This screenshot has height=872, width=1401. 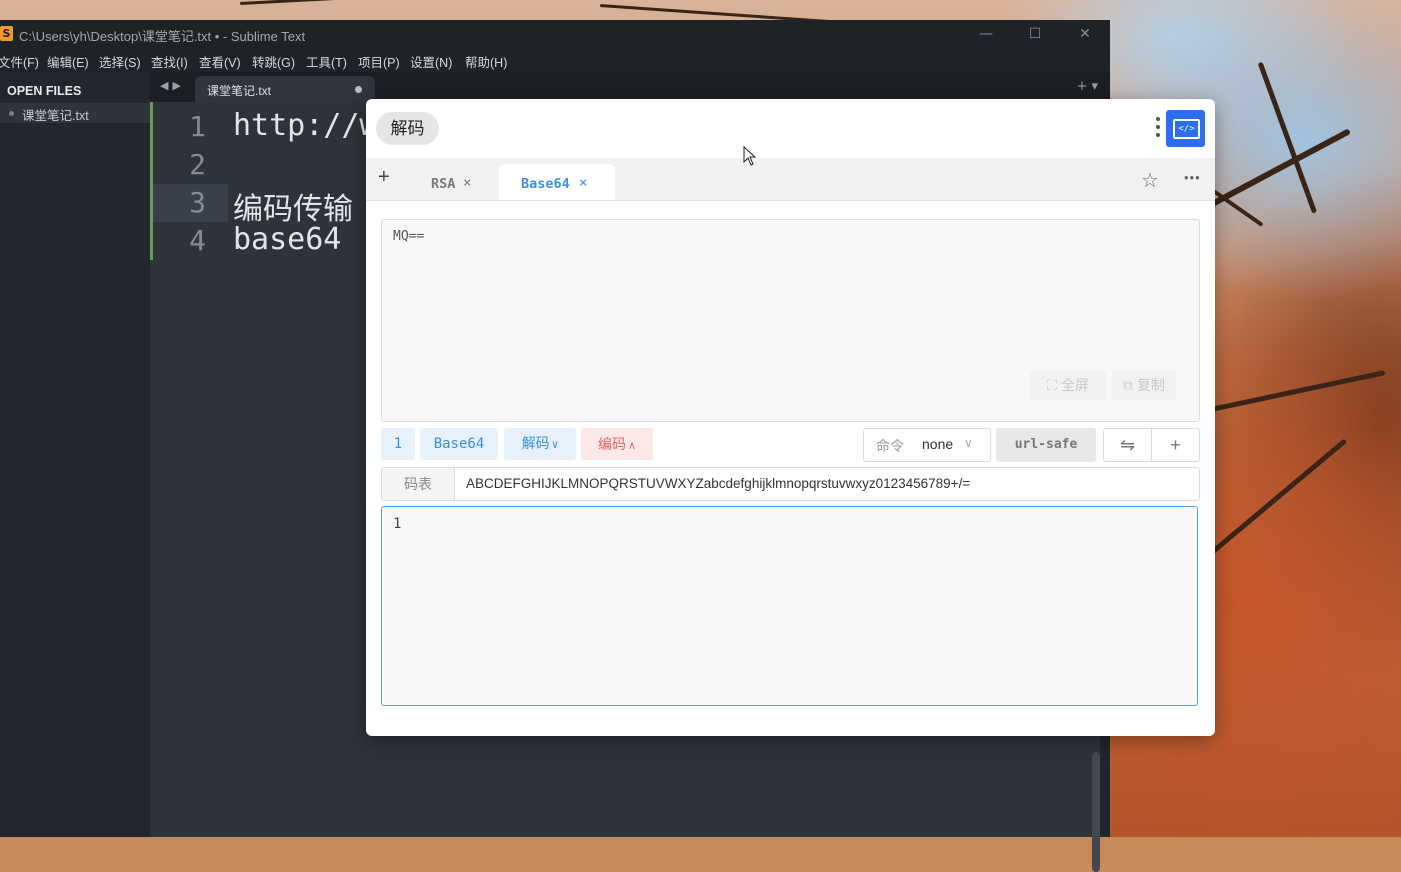 I want to click on encode-label: 编码, so click(x=611, y=444).